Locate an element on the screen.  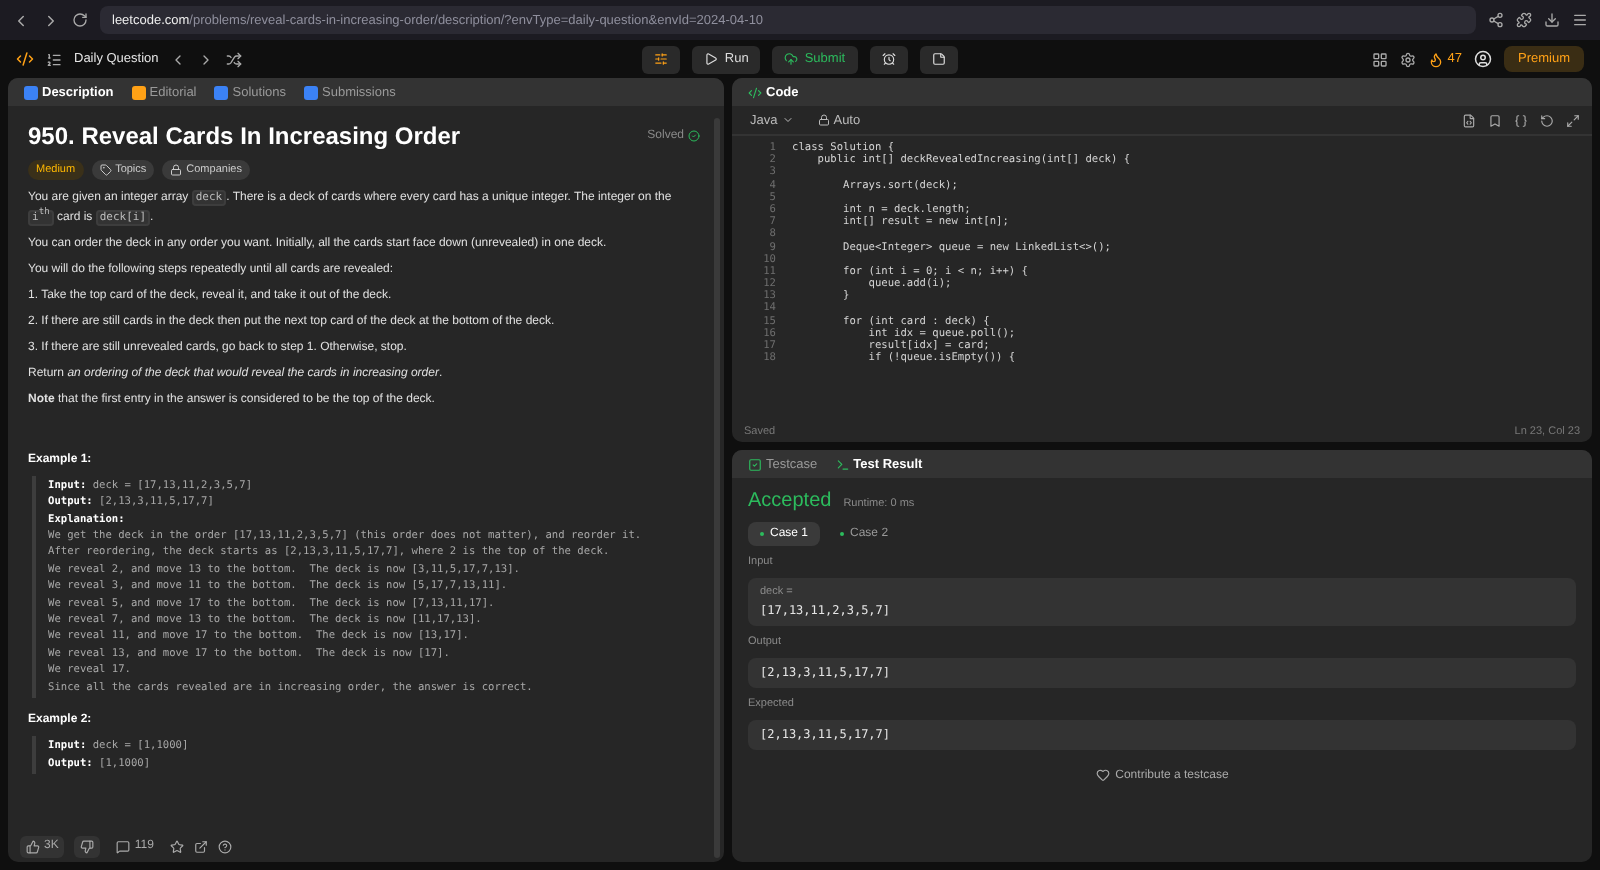
star-icon is located at coordinates (176, 846).